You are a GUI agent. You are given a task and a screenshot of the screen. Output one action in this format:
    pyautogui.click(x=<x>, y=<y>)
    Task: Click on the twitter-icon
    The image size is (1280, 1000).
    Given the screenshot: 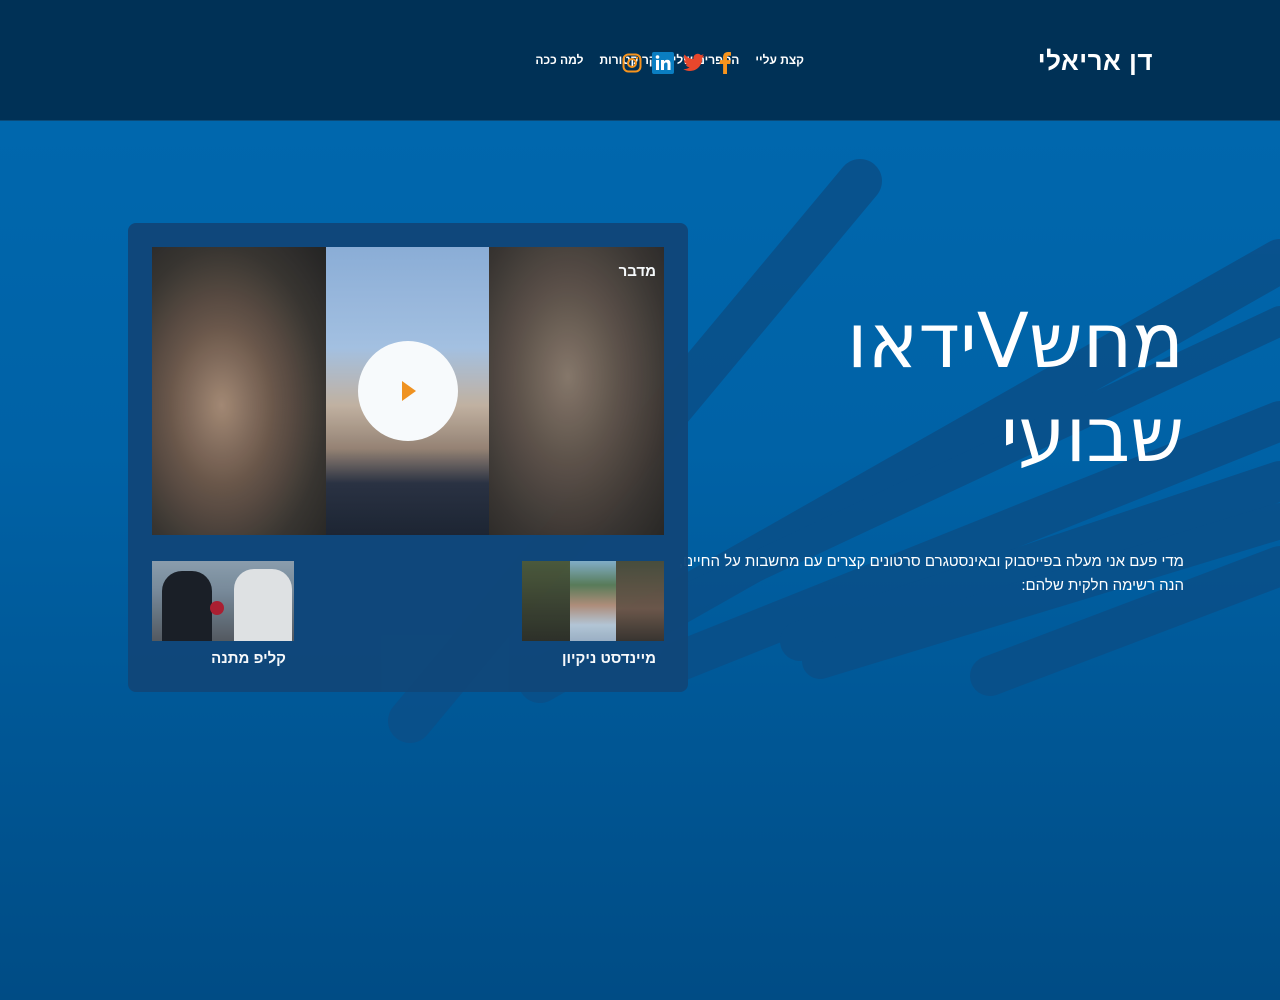 What is the action you would take?
    pyautogui.click(x=694, y=63)
    